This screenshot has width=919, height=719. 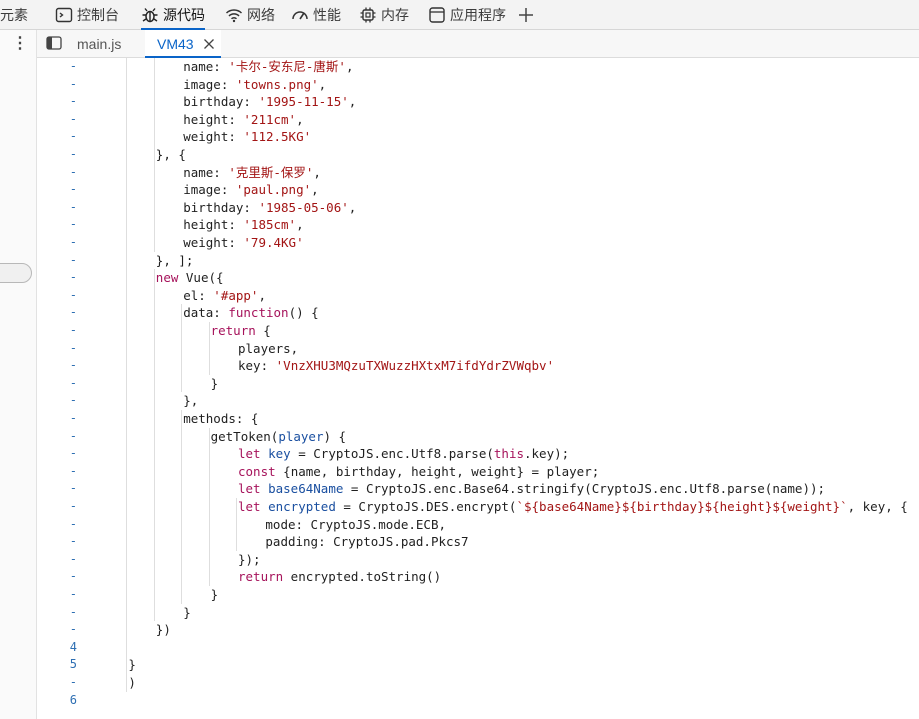 What do you see at coordinates (184, 14) in the screenshot?
I see `tab-label: 源代码` at bounding box center [184, 14].